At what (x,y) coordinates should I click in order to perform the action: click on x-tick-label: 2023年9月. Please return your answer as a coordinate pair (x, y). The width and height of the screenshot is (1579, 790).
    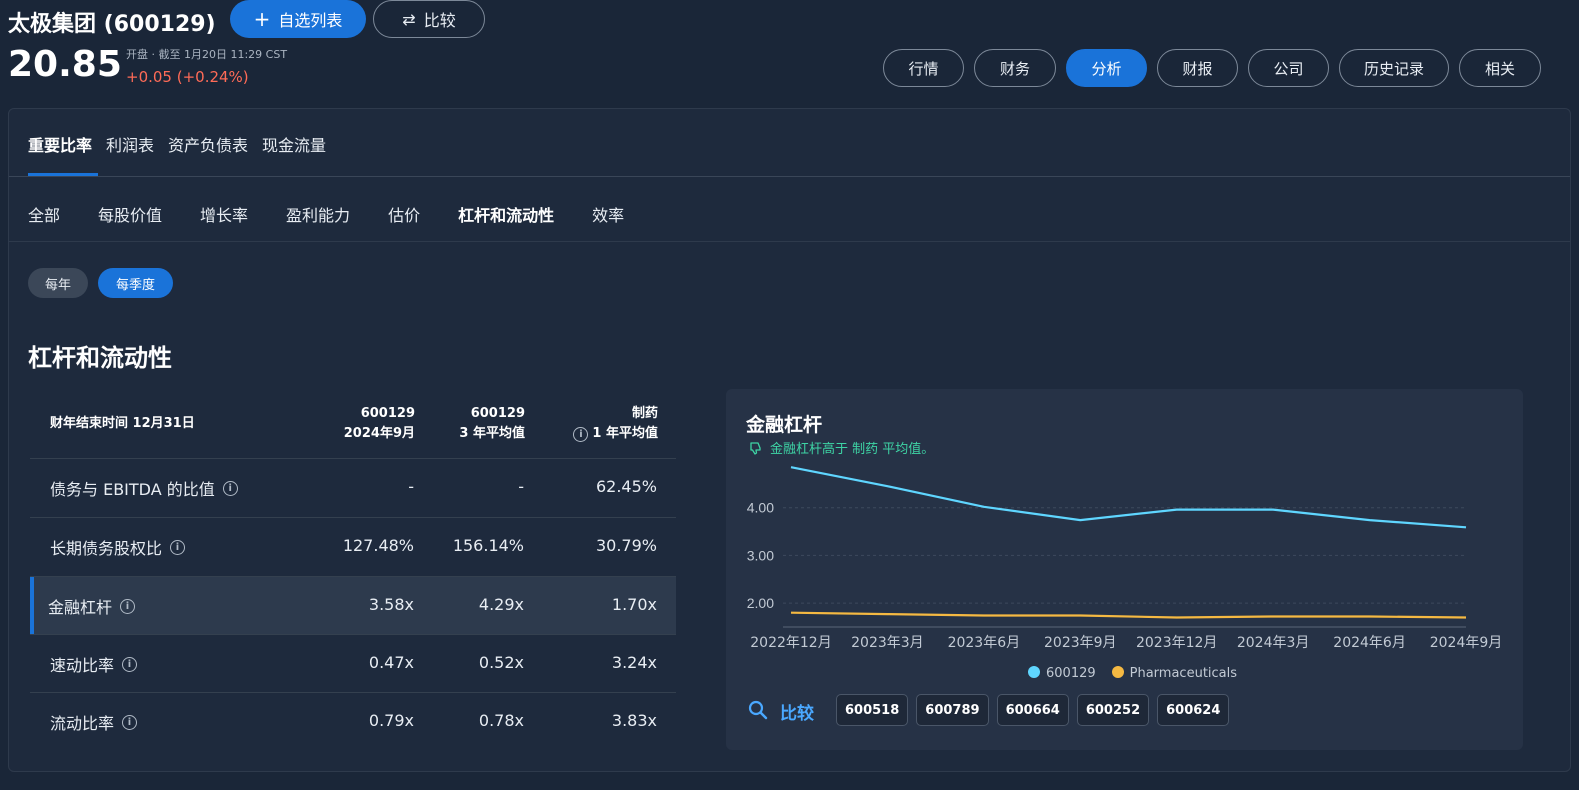
    Looking at the image, I should click on (1080, 643).